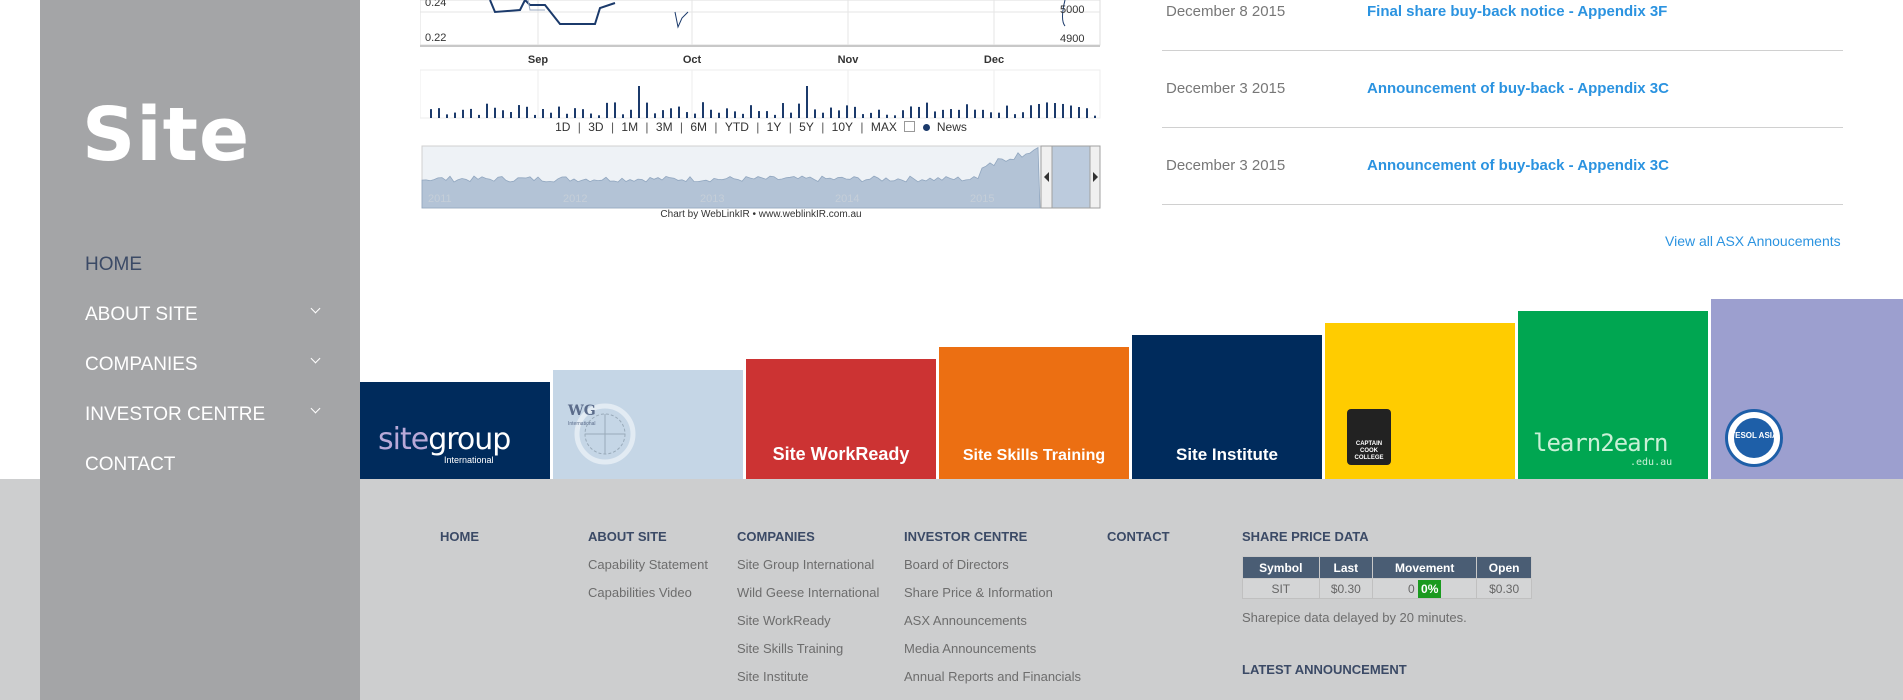  What do you see at coordinates (1753, 241) in the screenshot?
I see `view-all-announcements-link: View all ASX Annoucements` at bounding box center [1753, 241].